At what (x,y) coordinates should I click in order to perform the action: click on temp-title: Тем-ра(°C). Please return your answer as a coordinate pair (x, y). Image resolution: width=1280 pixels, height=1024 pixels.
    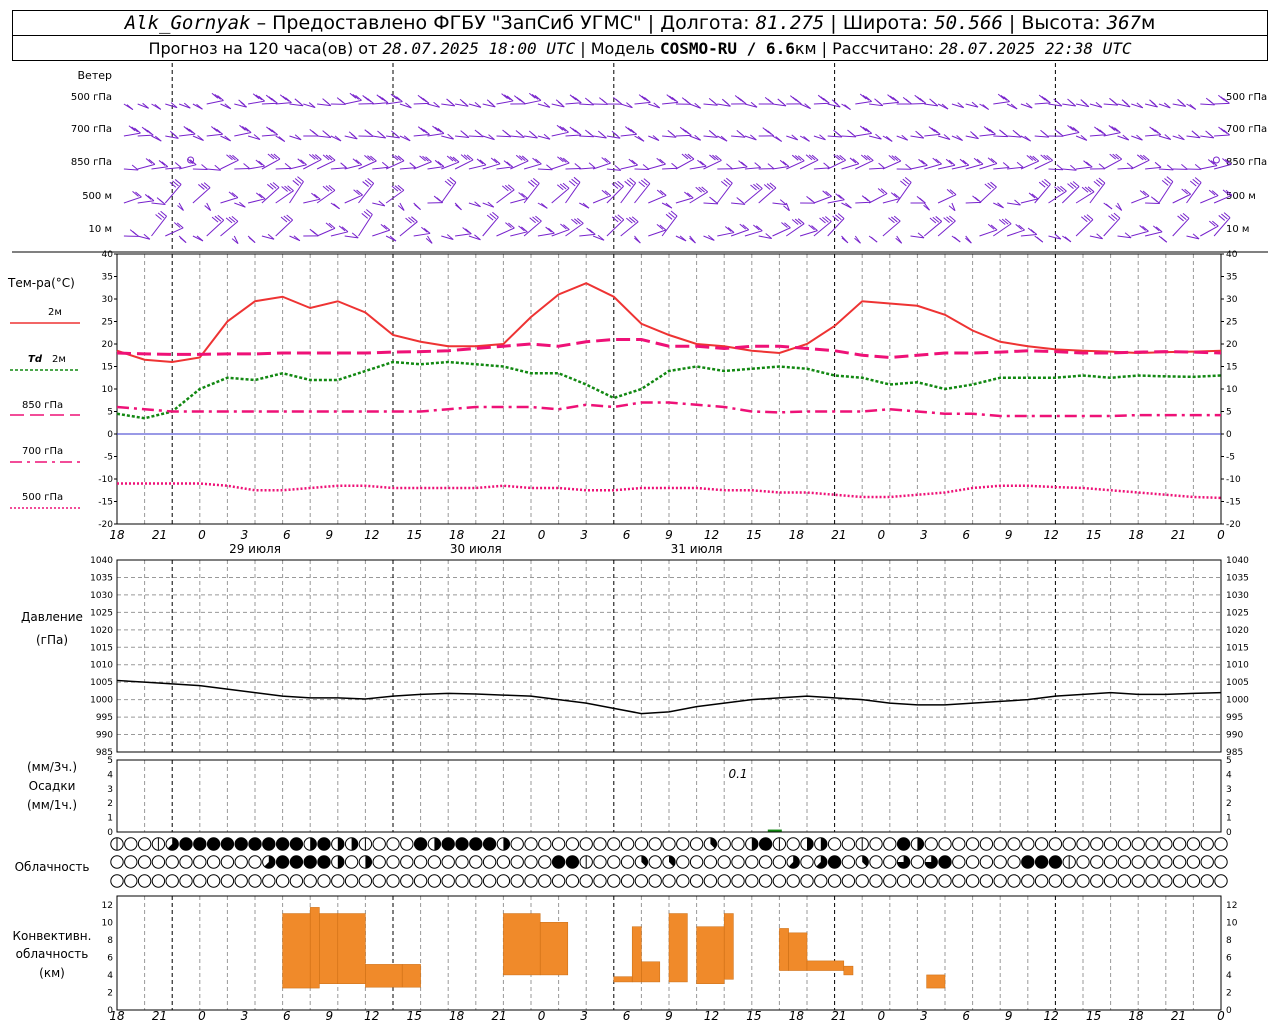
    Looking at the image, I should click on (41, 283).